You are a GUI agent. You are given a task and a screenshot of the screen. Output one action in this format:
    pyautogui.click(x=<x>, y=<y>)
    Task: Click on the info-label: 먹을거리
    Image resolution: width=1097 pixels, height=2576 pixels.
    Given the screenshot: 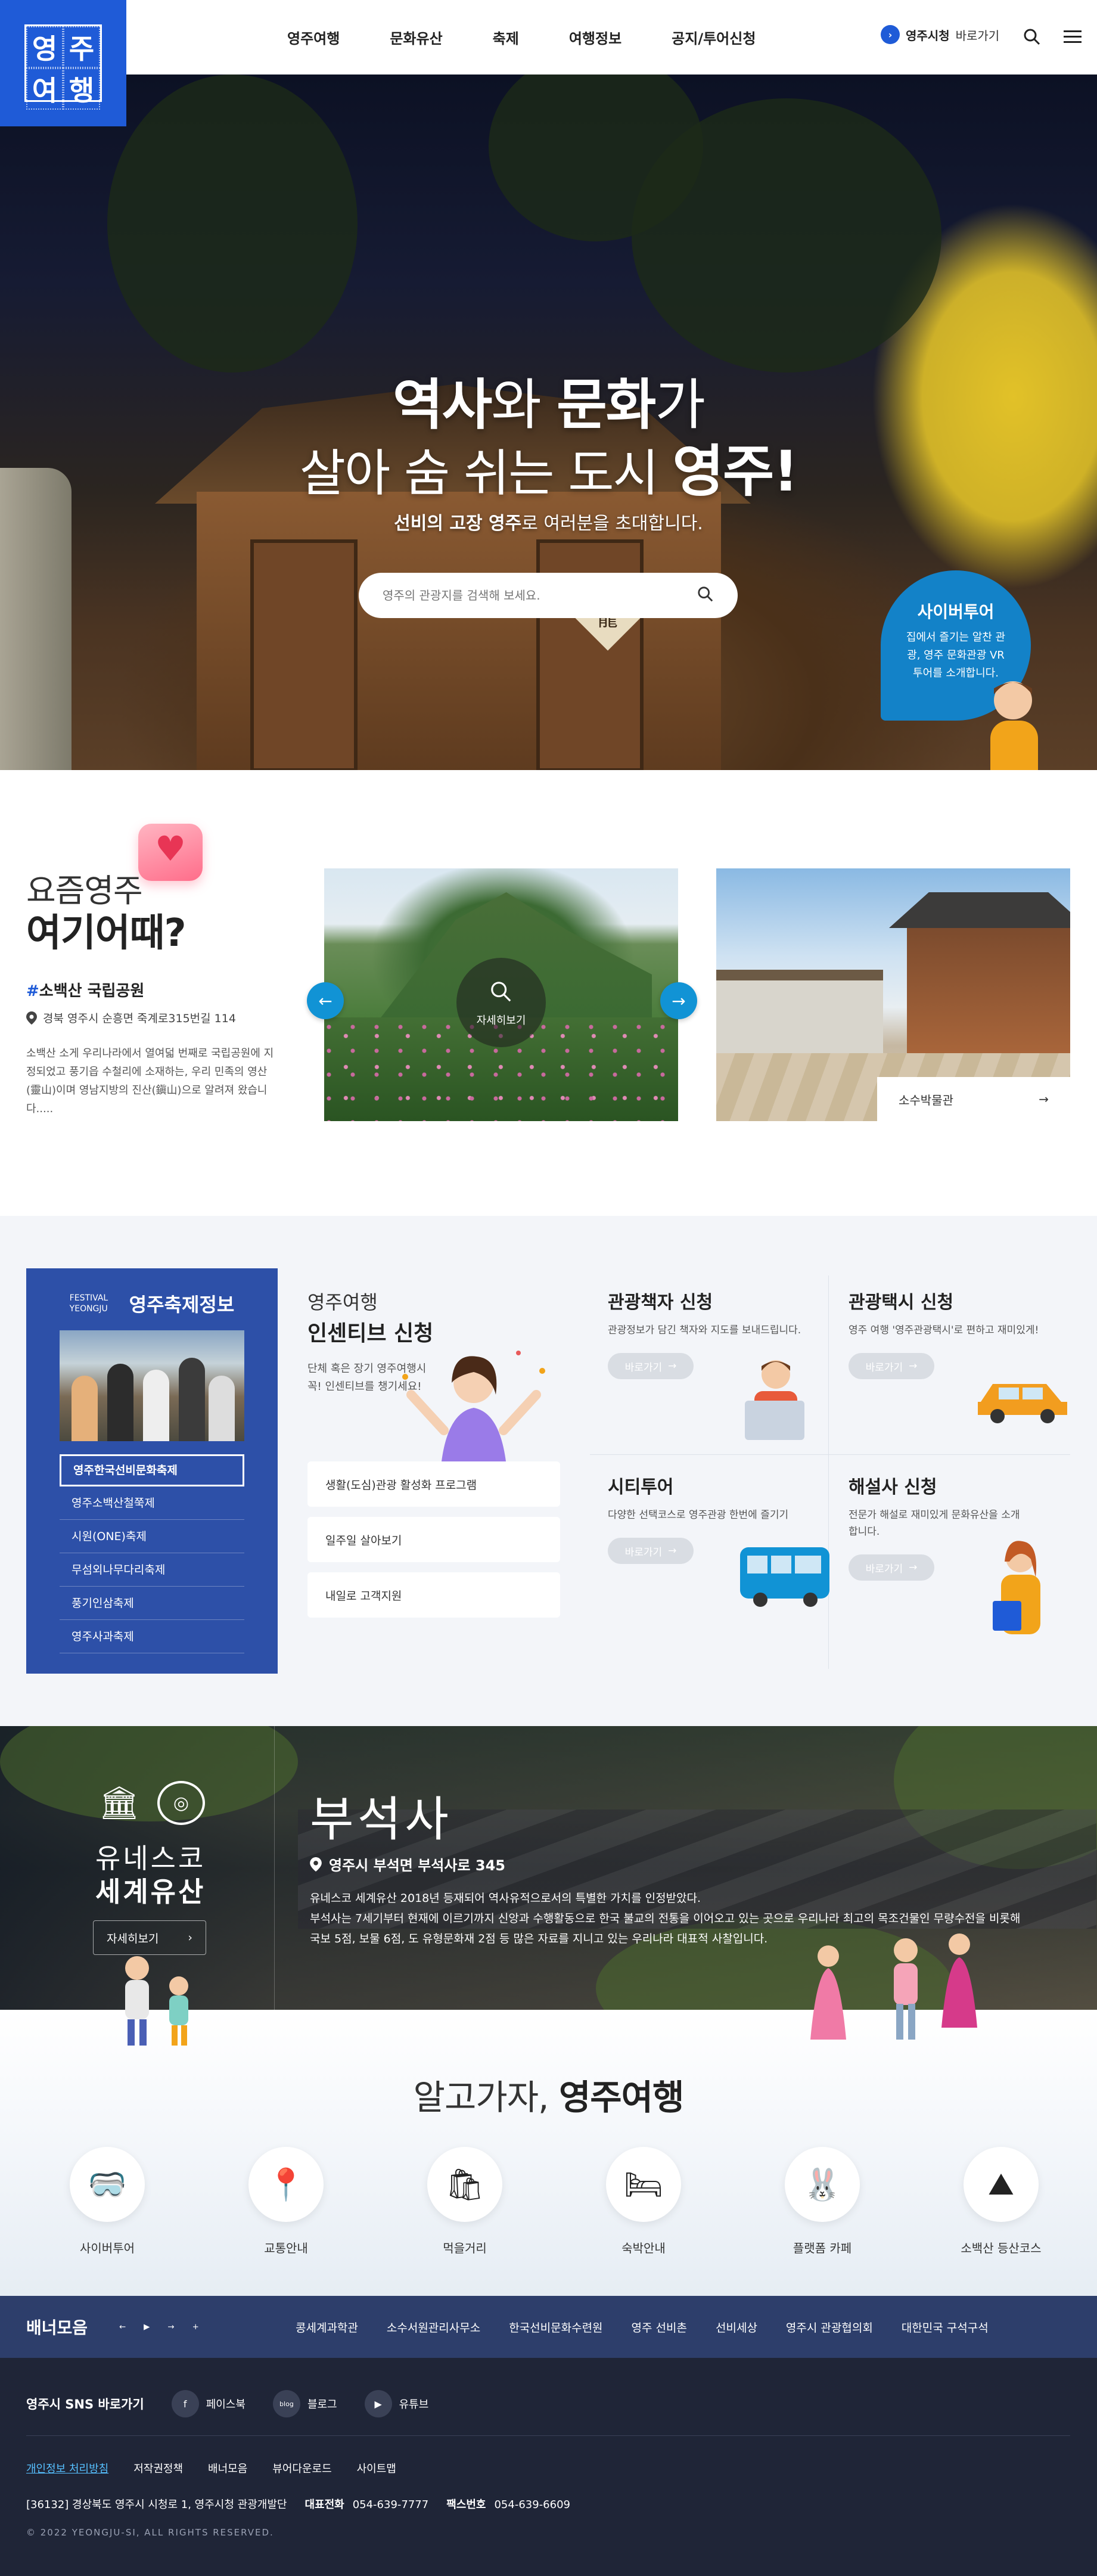 What is the action you would take?
    pyautogui.click(x=465, y=2248)
    